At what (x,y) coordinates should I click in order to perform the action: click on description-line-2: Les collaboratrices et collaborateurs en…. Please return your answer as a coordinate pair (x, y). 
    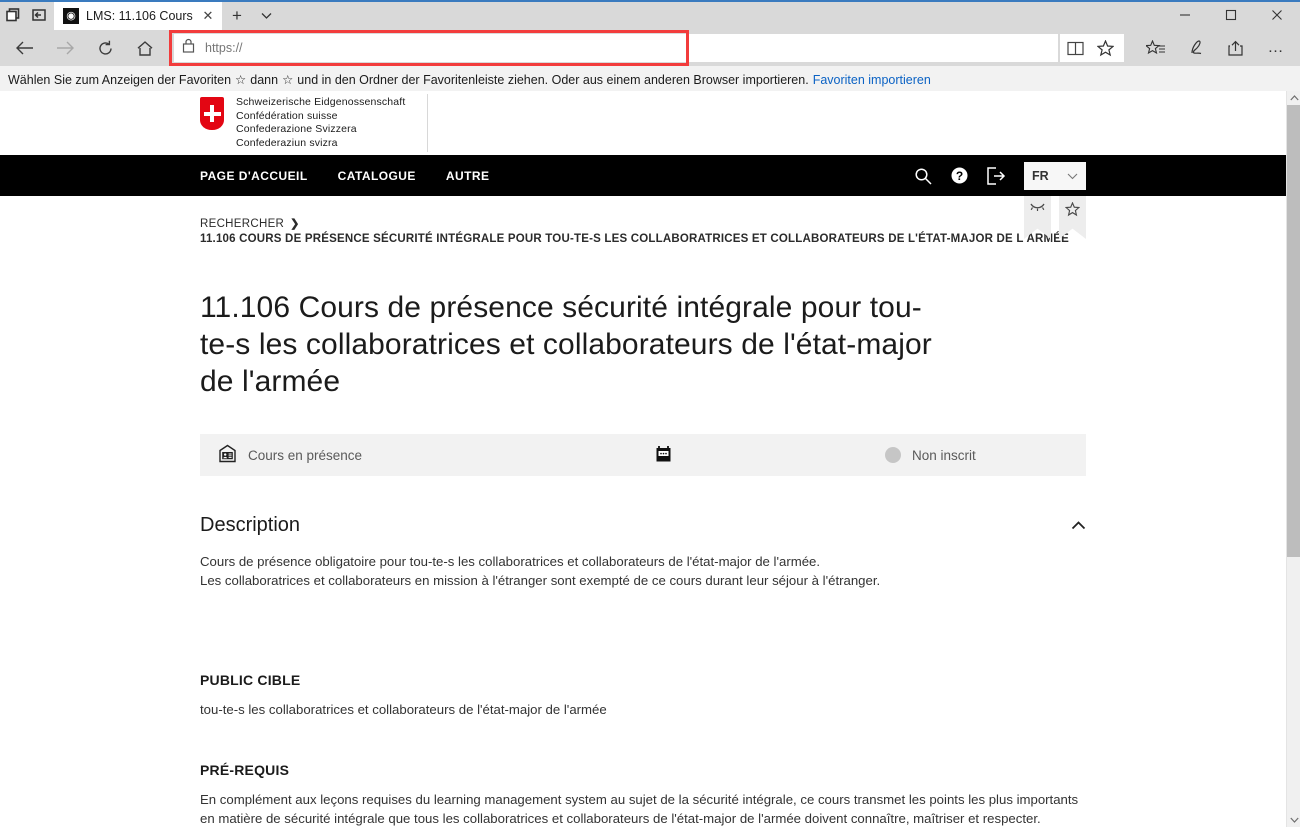
    Looking at the image, I should click on (540, 580).